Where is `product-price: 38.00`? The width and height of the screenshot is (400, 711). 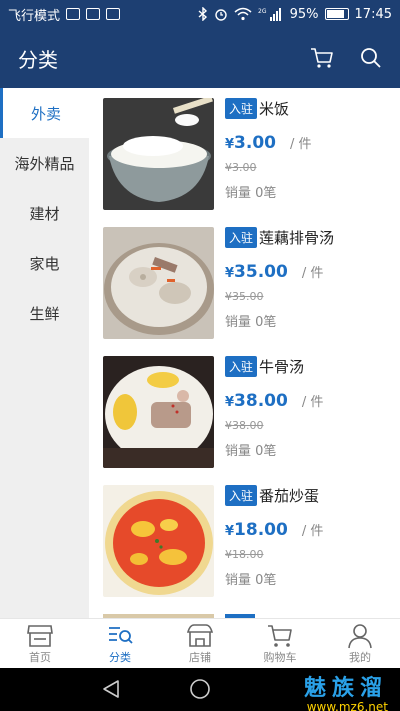
product-price: 38.00 is located at coordinates (261, 401).